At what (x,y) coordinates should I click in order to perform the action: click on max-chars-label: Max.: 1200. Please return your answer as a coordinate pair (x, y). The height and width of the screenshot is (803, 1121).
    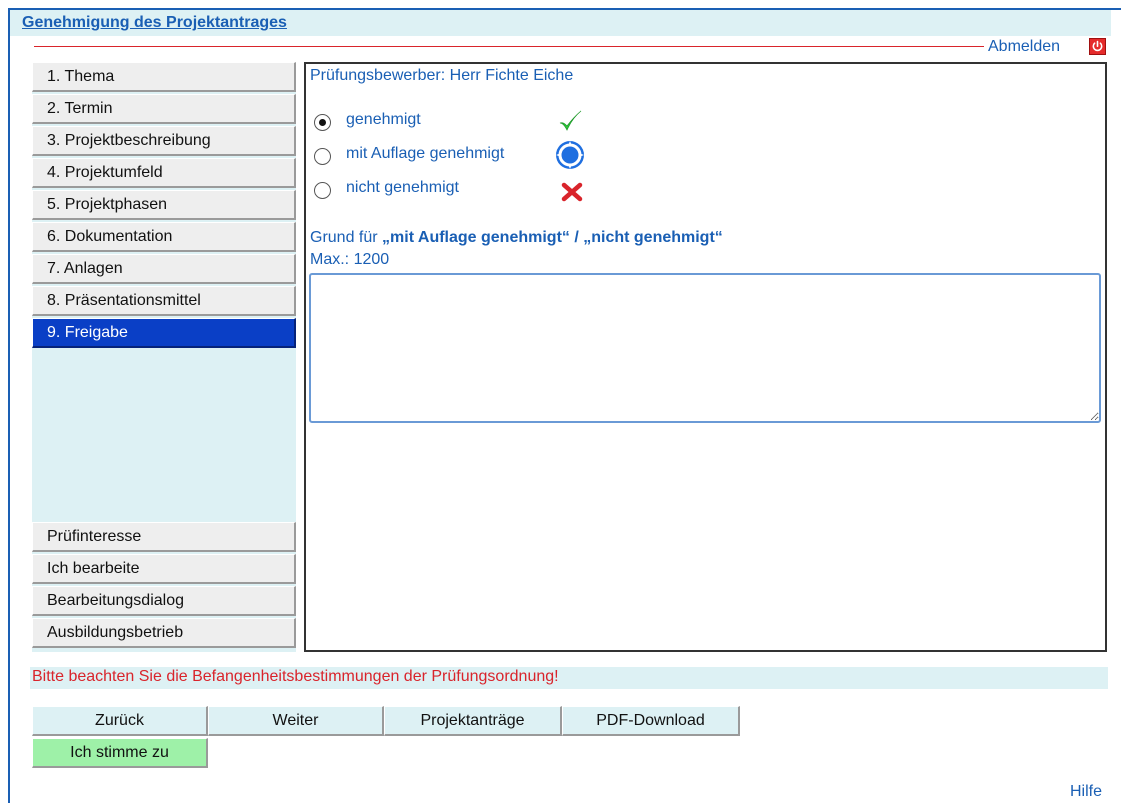
    Looking at the image, I should click on (350, 259).